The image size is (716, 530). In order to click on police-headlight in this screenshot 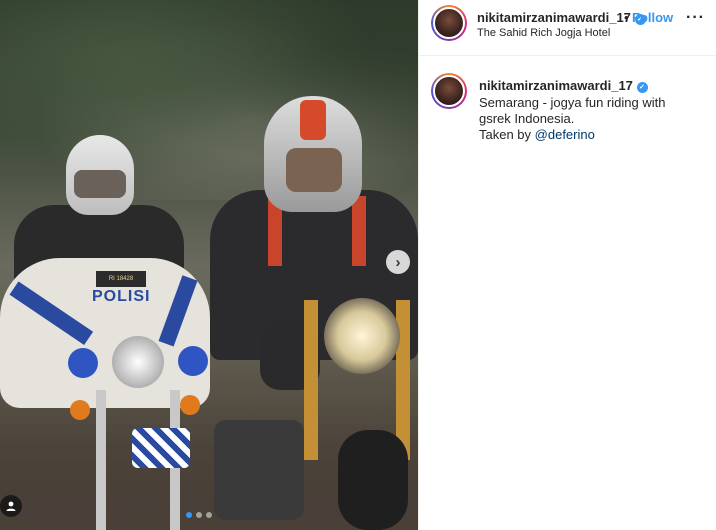, I will do `click(138, 362)`.